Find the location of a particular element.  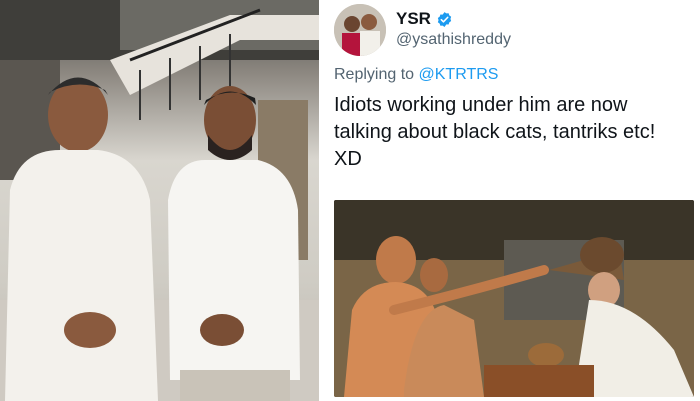

name-row: YSR is located at coordinates (424, 19).